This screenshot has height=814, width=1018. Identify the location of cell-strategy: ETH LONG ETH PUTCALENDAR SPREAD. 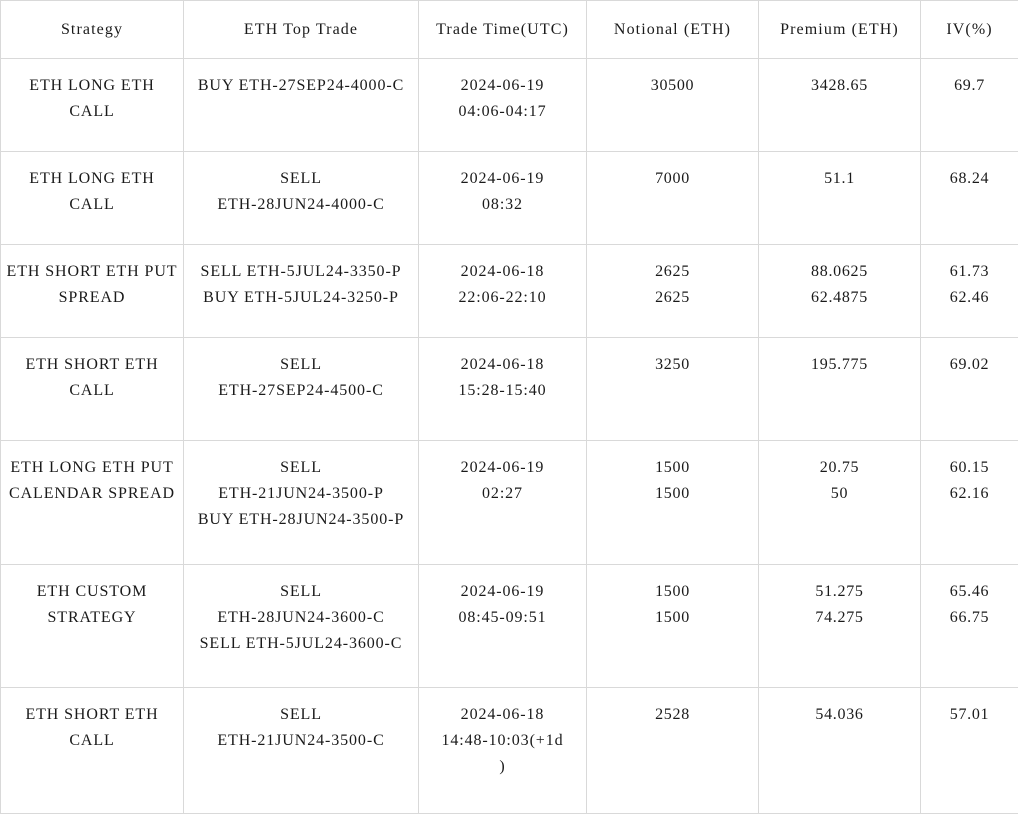
(92, 503).